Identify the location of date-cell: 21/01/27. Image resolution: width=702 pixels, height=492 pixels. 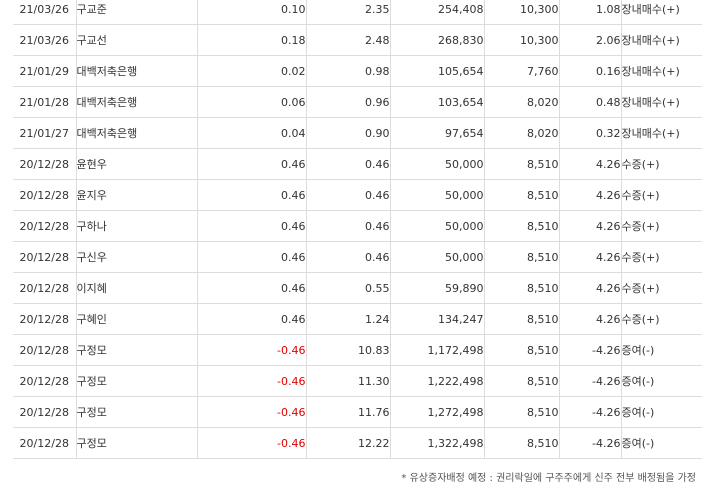
(44, 133).